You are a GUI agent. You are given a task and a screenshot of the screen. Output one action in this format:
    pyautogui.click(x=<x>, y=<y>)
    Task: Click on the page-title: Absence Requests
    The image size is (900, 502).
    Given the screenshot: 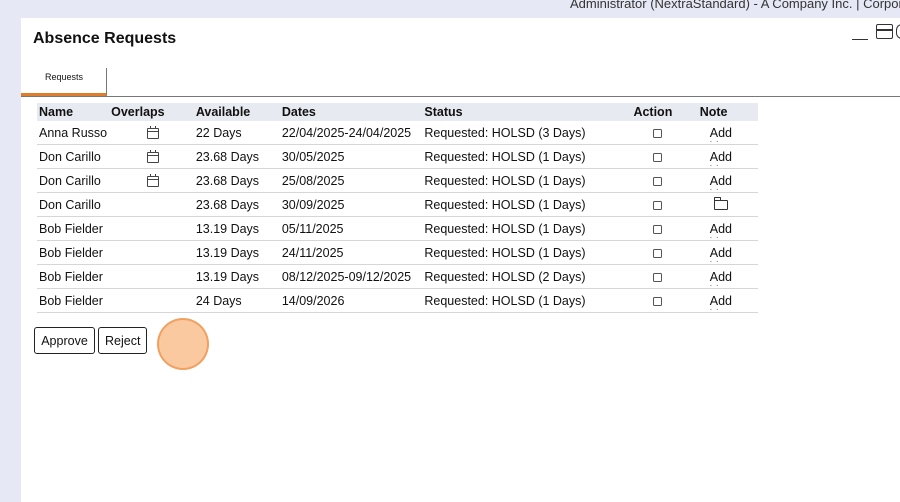 What is the action you would take?
    pyautogui.click(x=105, y=38)
    